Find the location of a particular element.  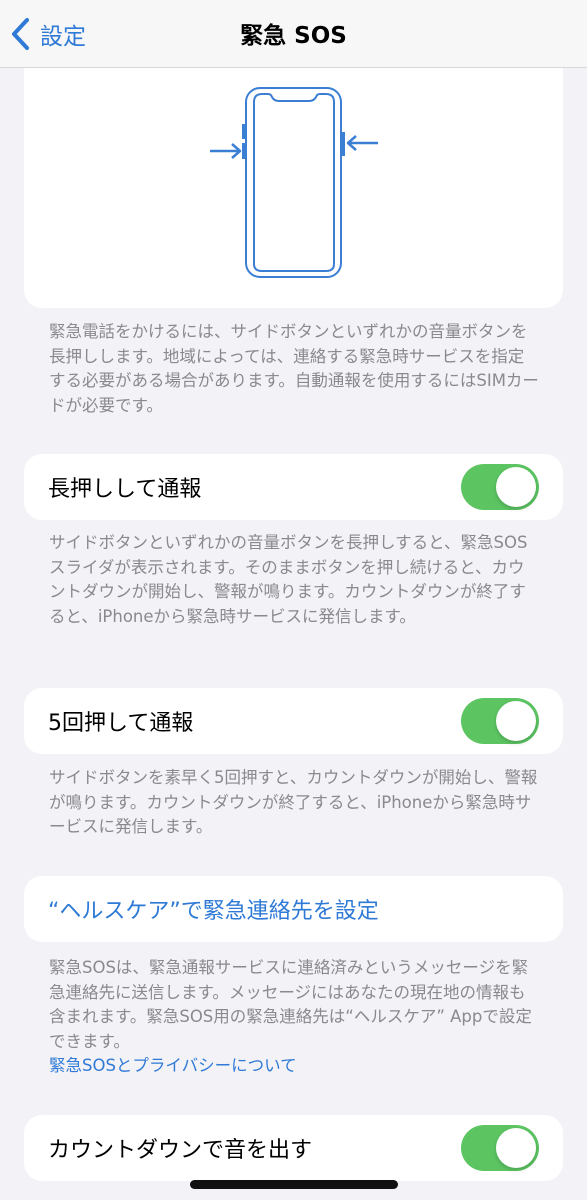

countdown-sound-toggle is located at coordinates (500, 1148).